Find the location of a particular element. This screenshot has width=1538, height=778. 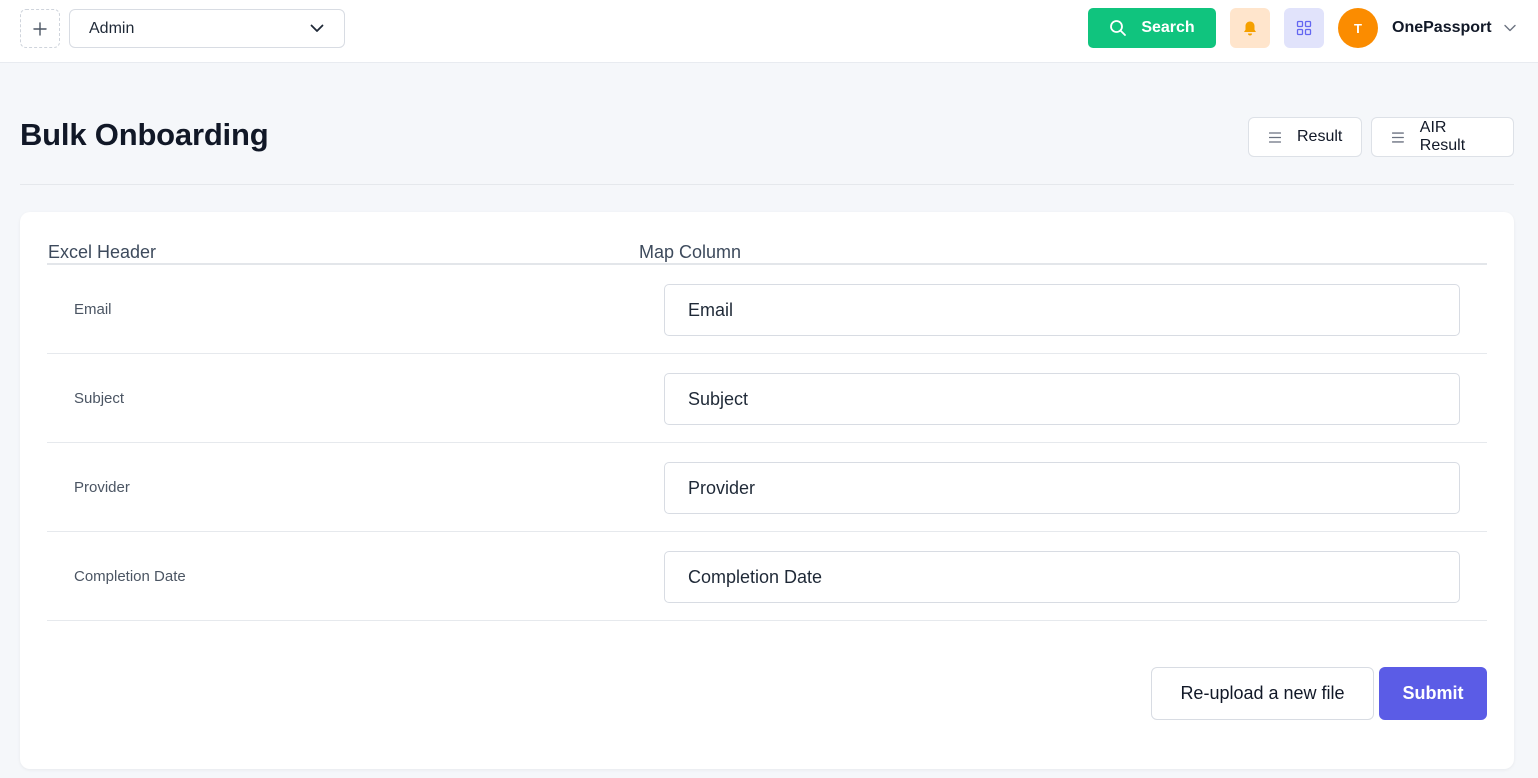

role-select: Admin is located at coordinates (207, 28).